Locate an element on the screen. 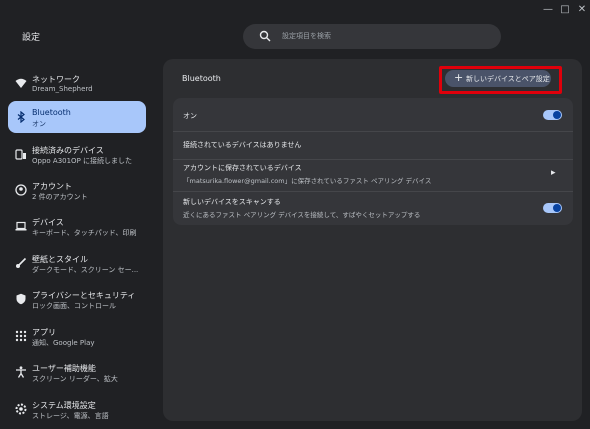 The height and width of the screenshot is (429, 590). app-title: 設定 is located at coordinates (31, 38).